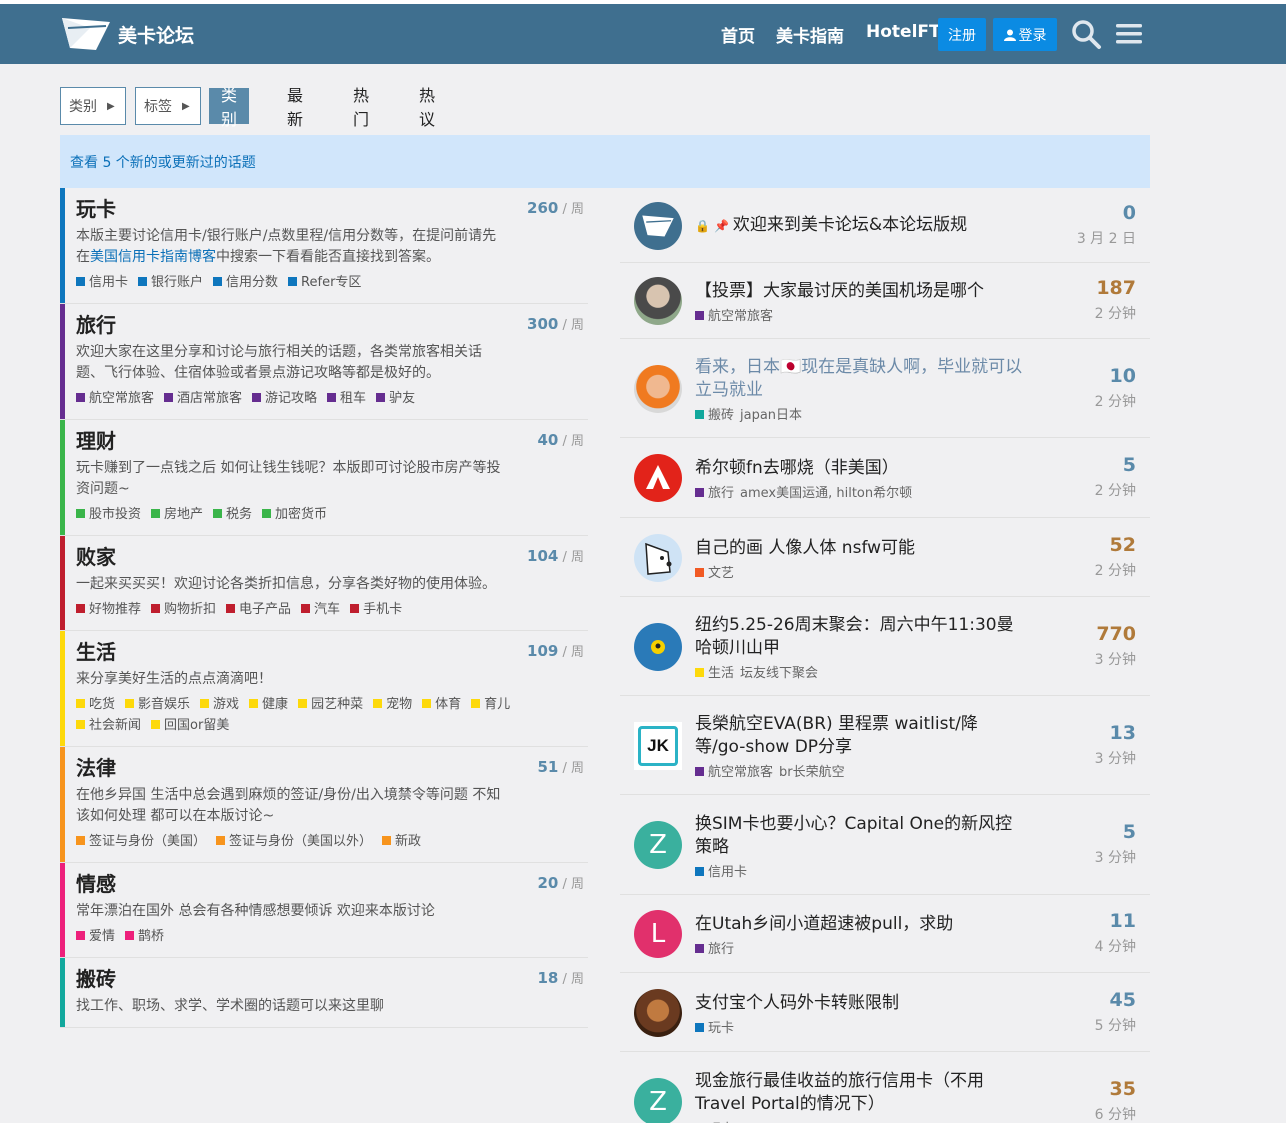 This screenshot has height=1123, width=1286. Describe the element at coordinates (115, 398) in the screenshot. I see `subcategory-link: 航空常旅客` at that location.